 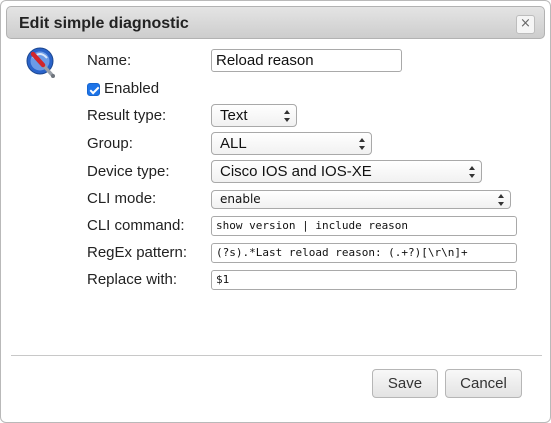 What do you see at coordinates (296, 171) in the screenshot?
I see `device-type-value: Cisco IOS and IOS-XE` at bounding box center [296, 171].